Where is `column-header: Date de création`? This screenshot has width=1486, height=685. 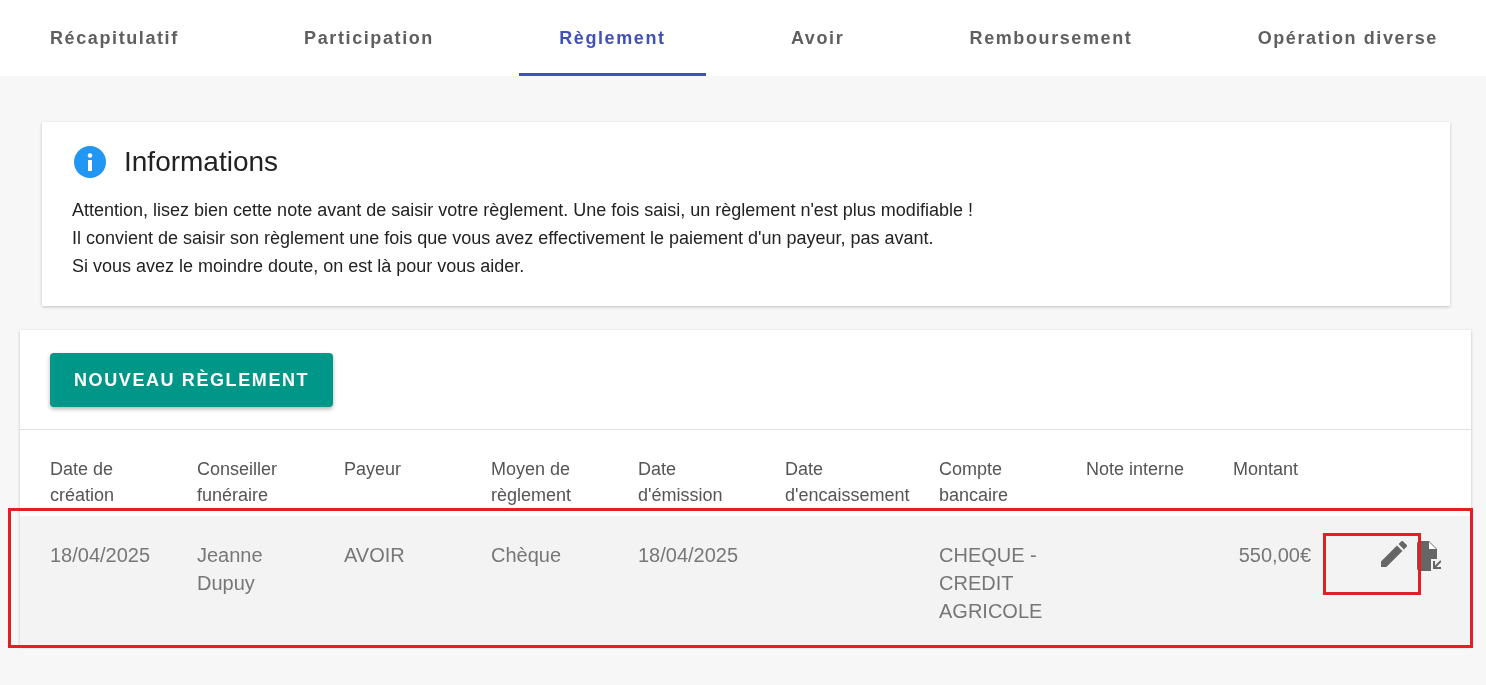
column-header: Date de création is located at coordinates (83, 482).